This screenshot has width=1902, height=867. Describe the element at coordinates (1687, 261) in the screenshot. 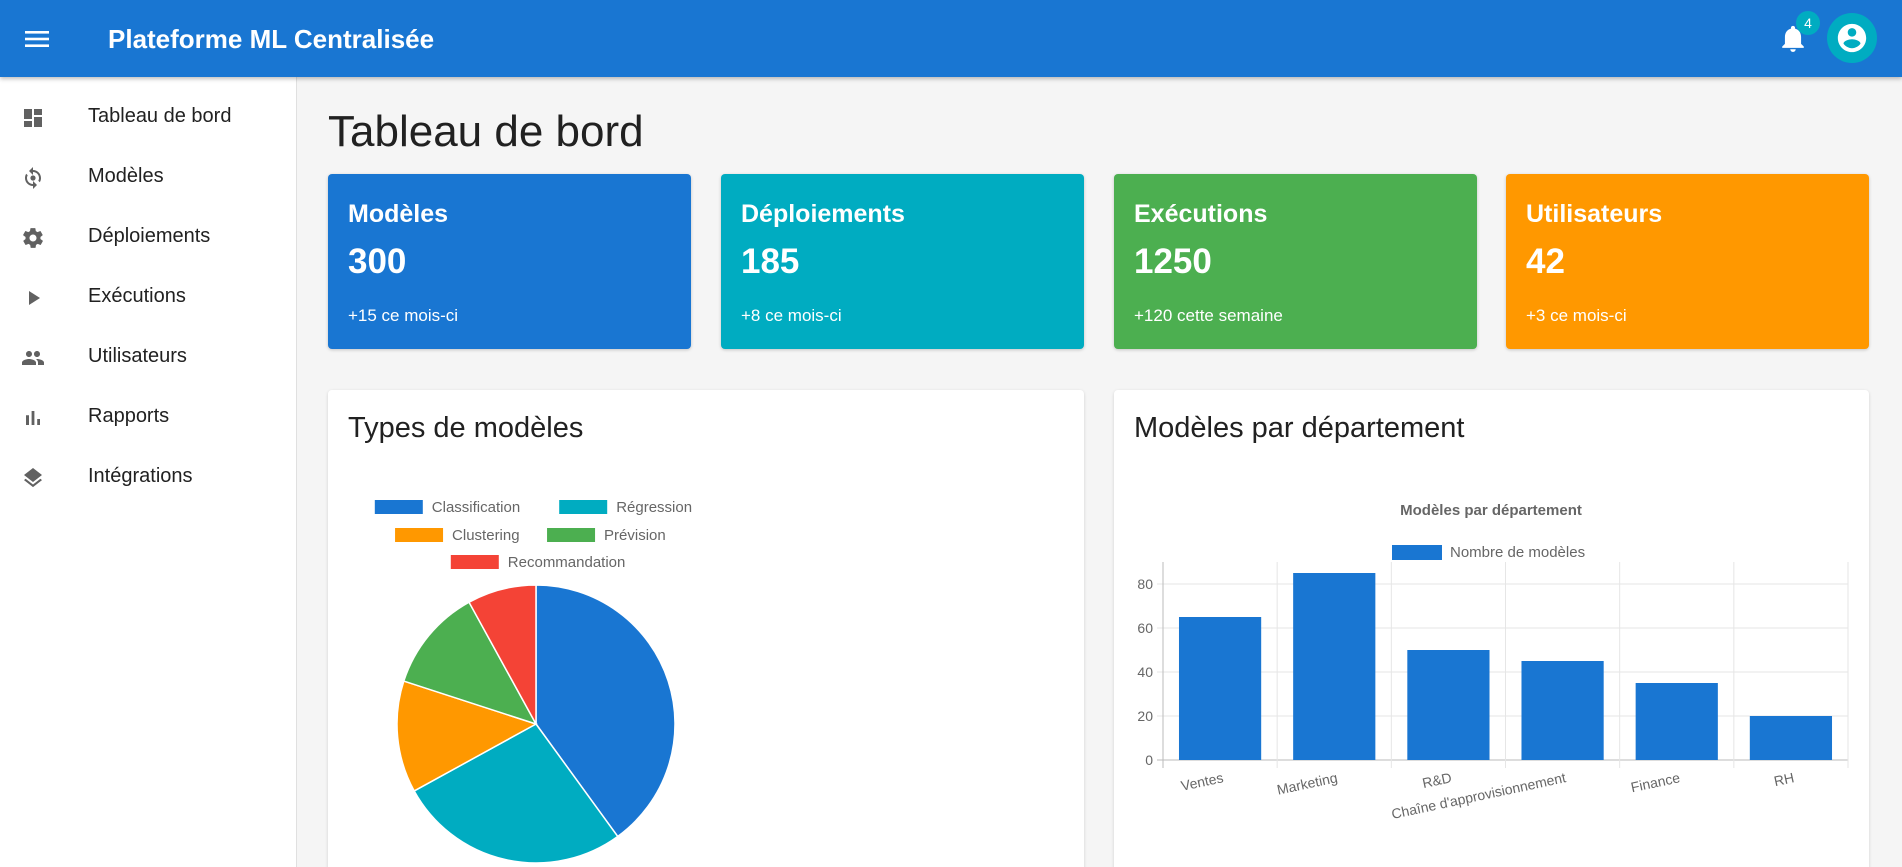

I see `stat-card-users: Utilisateurs 42 +3 ce mois-ci` at that location.